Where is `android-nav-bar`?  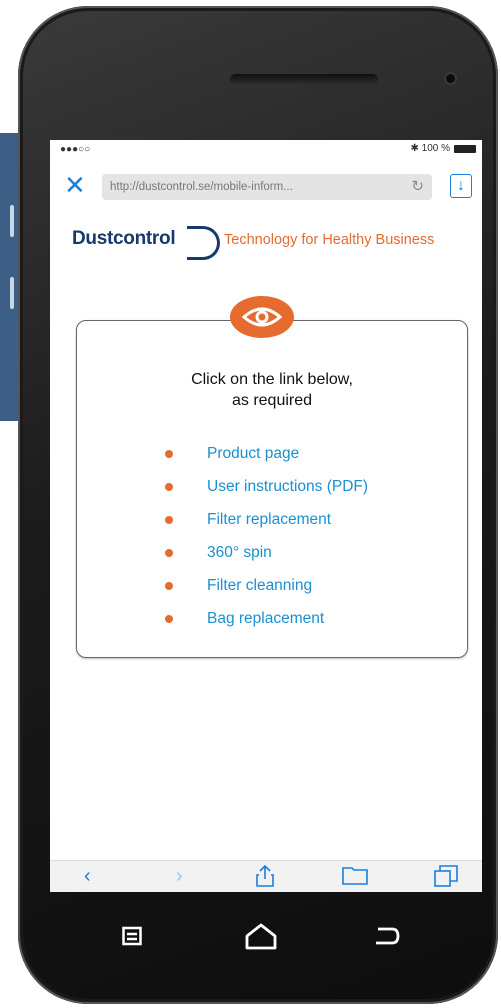 android-nav-bar is located at coordinates (266, 940).